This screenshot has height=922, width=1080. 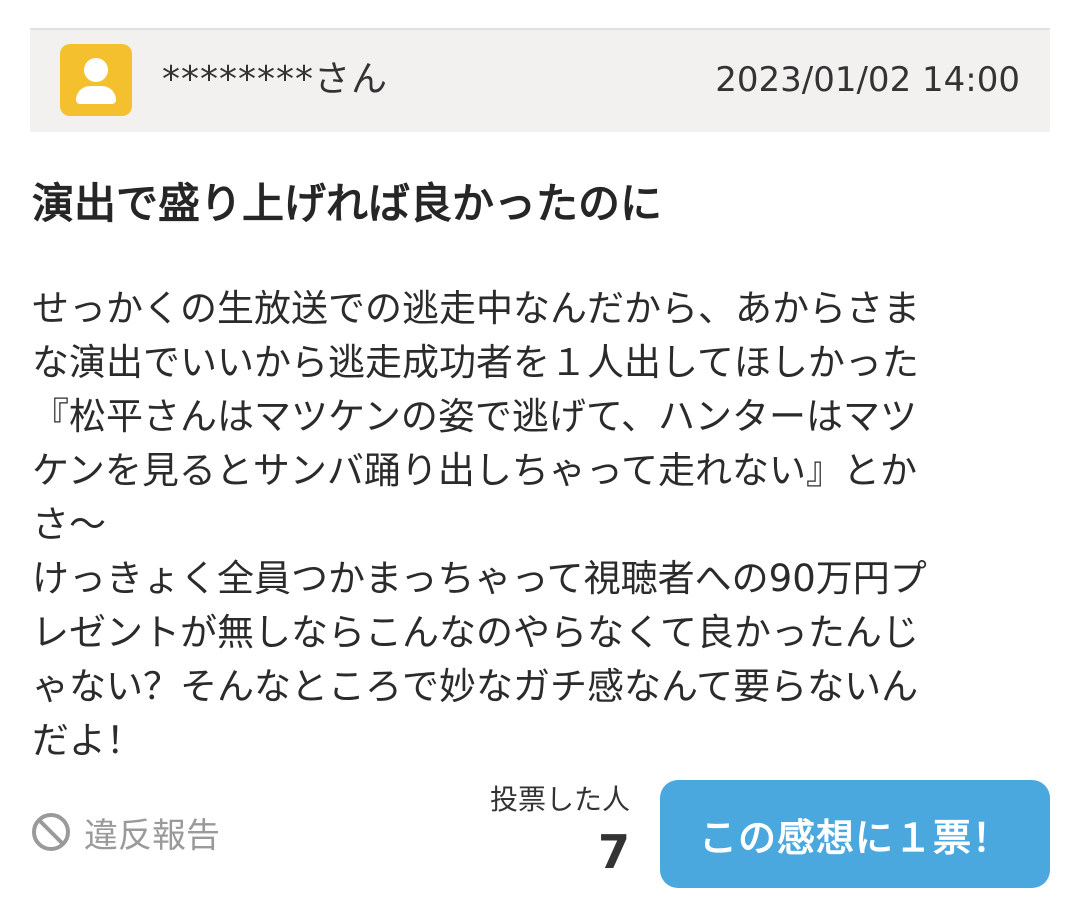 I want to click on report-violation-link: 違反報告, so click(x=125, y=832).